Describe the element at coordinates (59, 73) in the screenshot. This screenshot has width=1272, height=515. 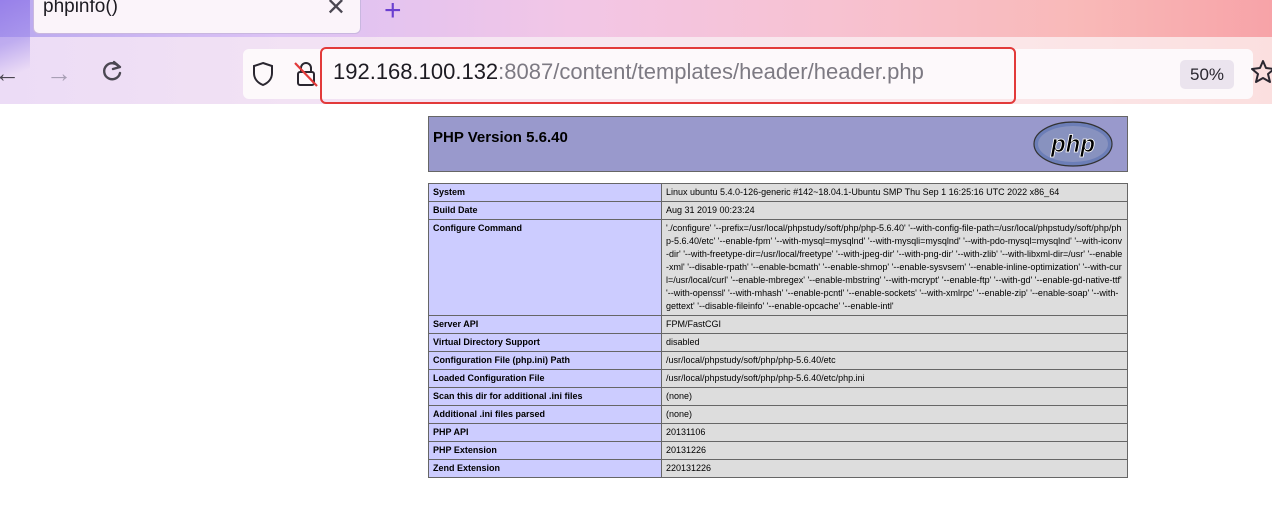
I see `forward-arrow-icon: →` at that location.